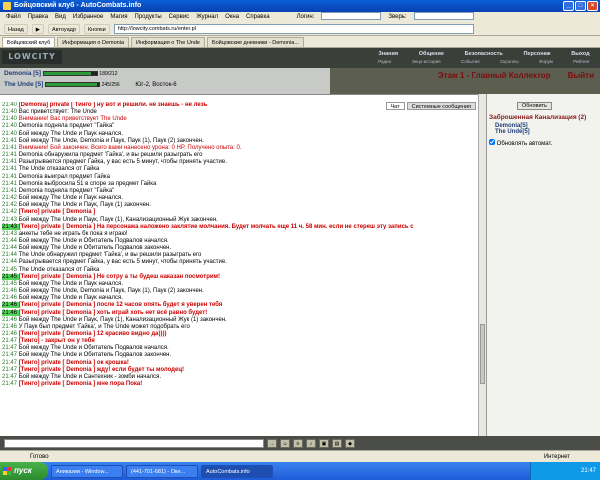  I want to click on autofill-button: Автоуадр, so click(64, 28).